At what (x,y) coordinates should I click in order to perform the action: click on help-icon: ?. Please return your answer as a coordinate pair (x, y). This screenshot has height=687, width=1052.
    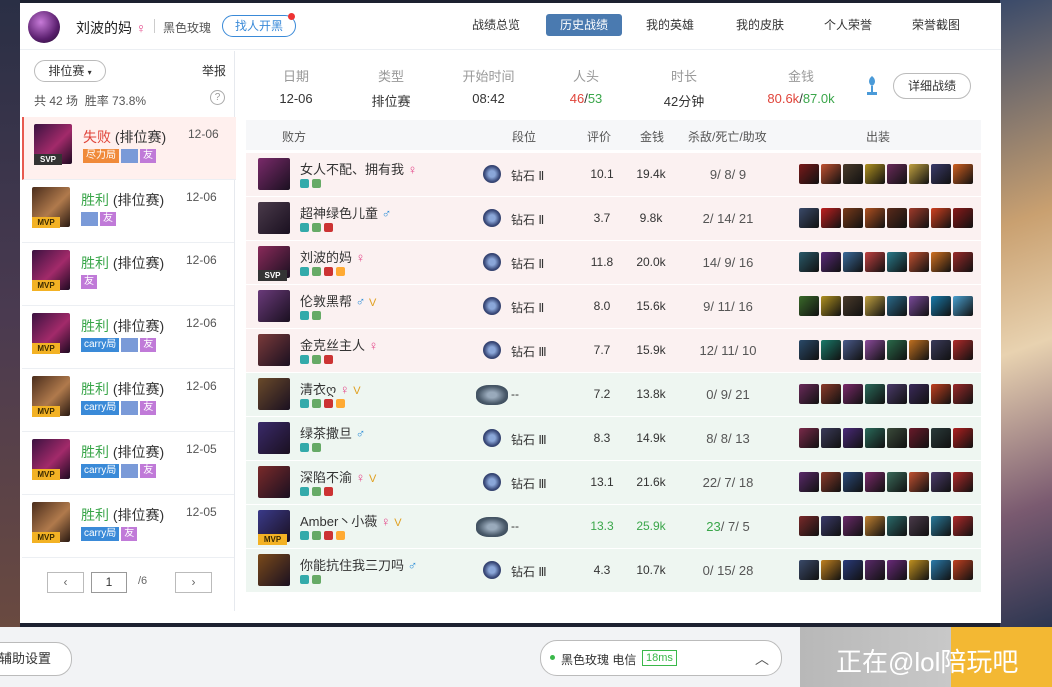
    Looking at the image, I should click on (217, 97).